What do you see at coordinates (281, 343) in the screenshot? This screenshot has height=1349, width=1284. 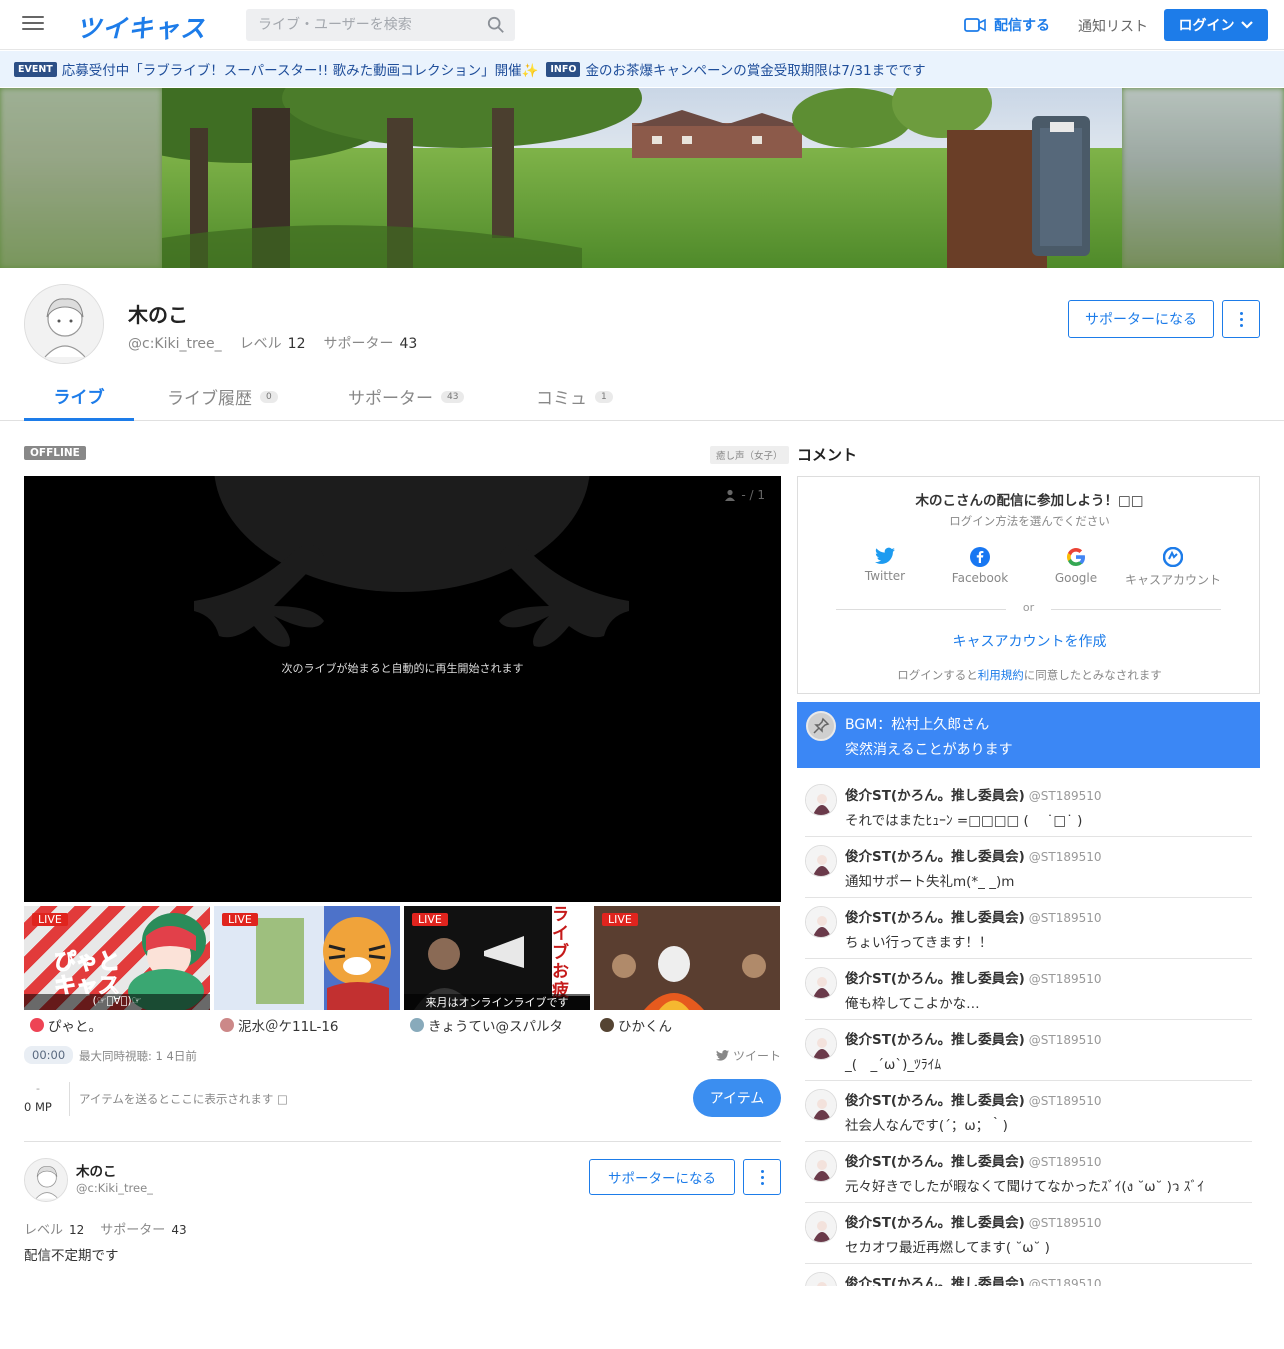 I see `user-meta: @c:Kiki_tree_ レベル 12 サポーター 43` at bounding box center [281, 343].